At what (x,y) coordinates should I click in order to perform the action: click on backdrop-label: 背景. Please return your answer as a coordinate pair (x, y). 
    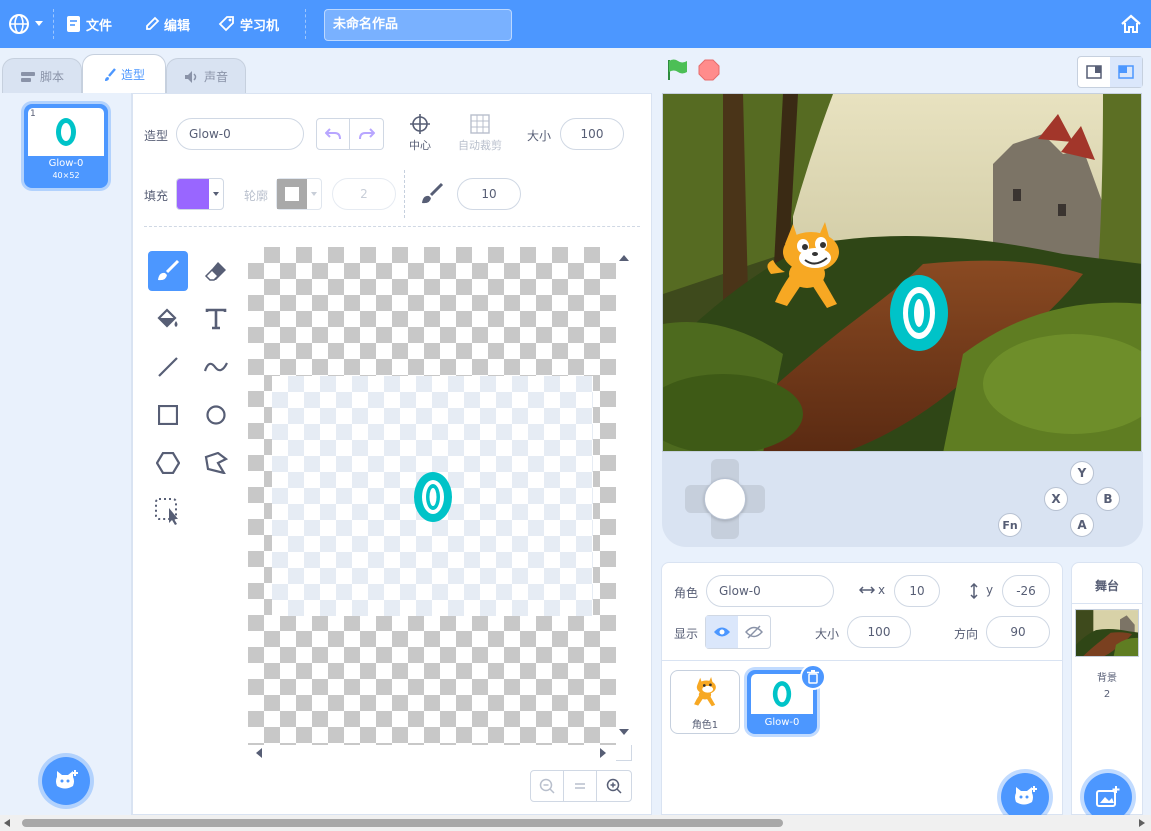
    Looking at the image, I should click on (1107, 678).